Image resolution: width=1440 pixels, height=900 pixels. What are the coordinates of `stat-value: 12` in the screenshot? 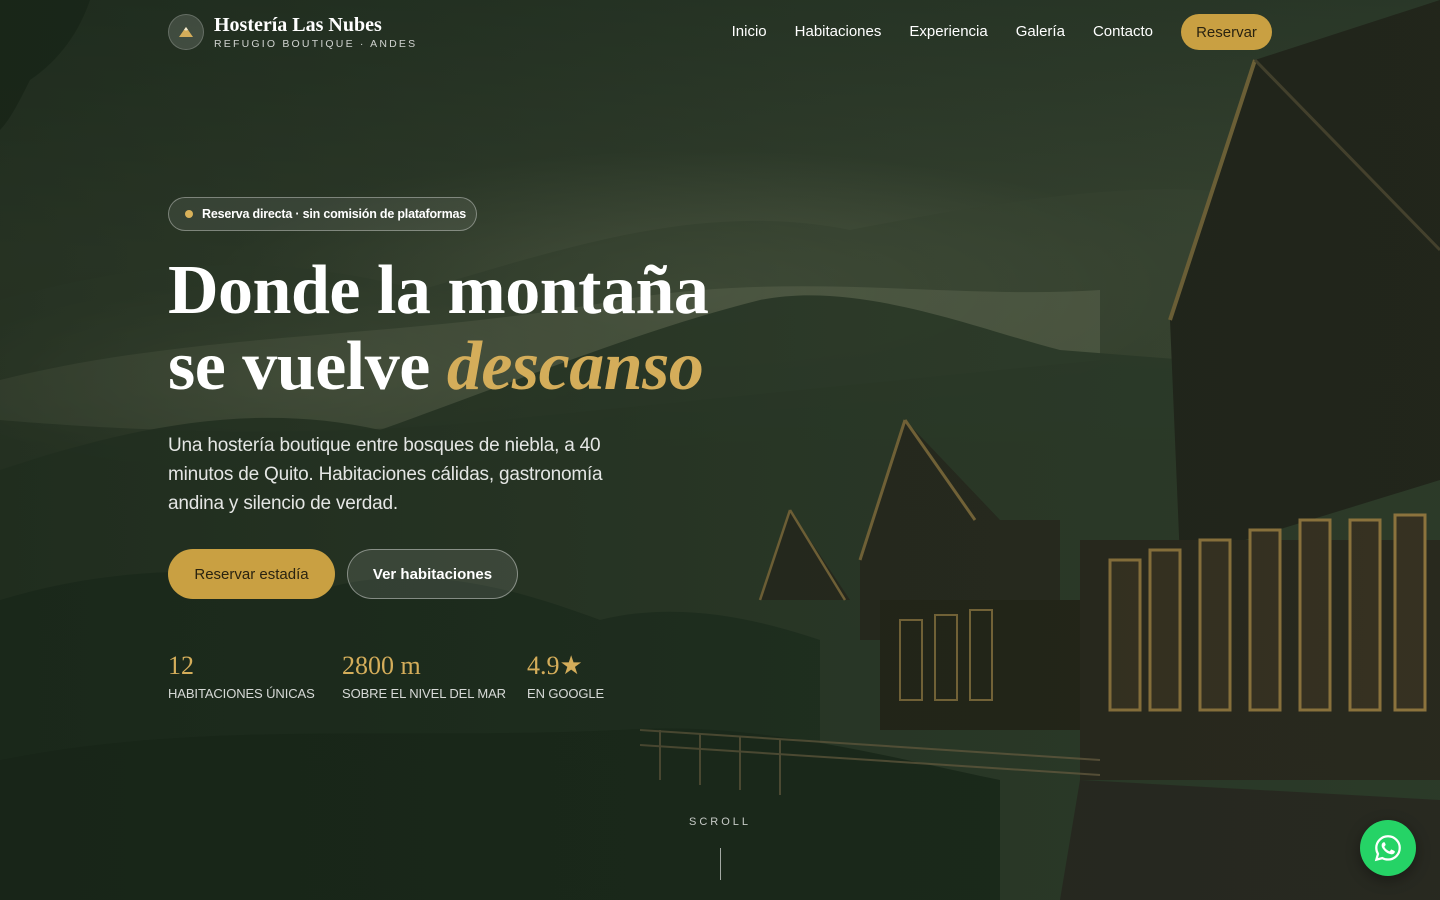 It's located at (181, 665).